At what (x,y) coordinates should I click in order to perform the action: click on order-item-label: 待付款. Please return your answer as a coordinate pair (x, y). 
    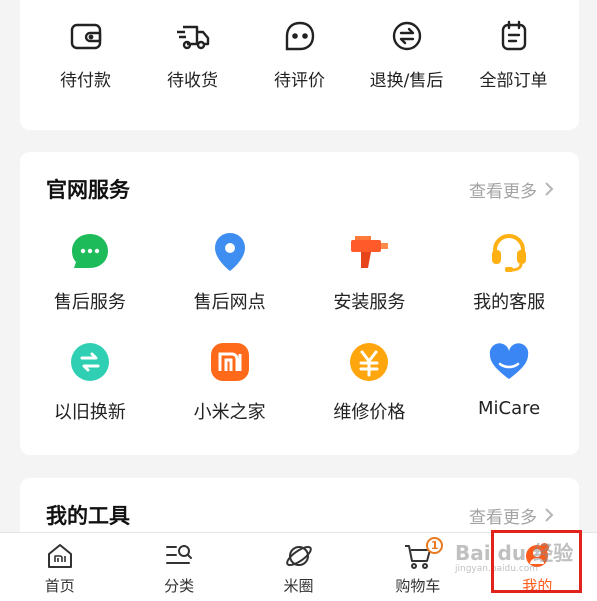
    Looking at the image, I should click on (85, 81).